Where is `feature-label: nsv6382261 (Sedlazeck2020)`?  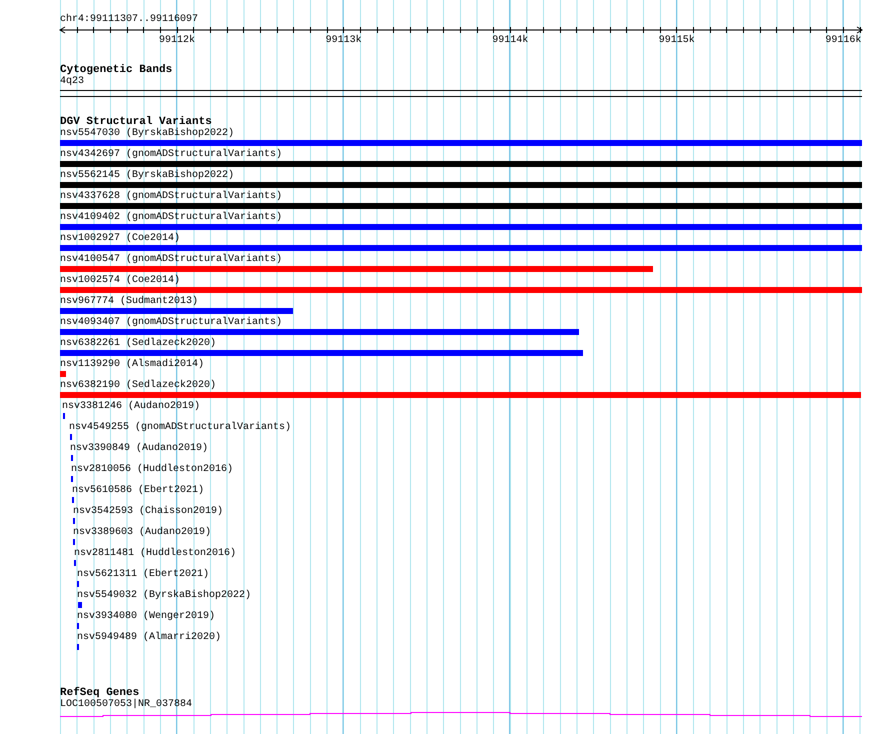 feature-label: nsv6382261 (Sedlazeck2020) is located at coordinates (139, 344).